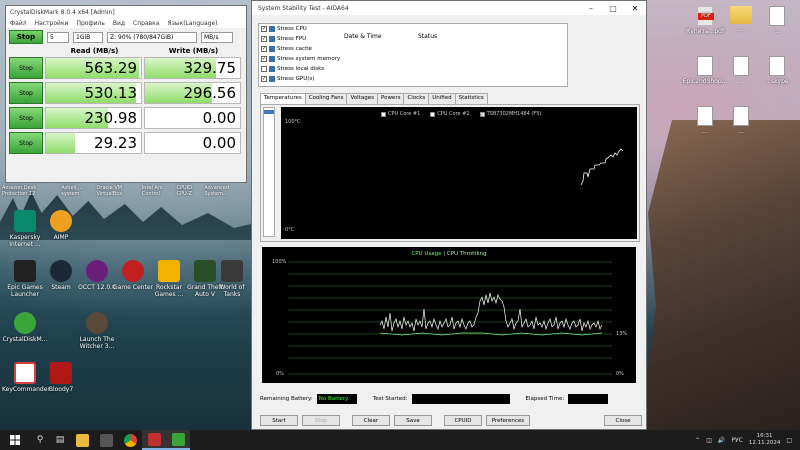 This screenshot has width=800, height=450. Describe the element at coordinates (413, 420) in the screenshot. I see `save-button: Save` at that location.